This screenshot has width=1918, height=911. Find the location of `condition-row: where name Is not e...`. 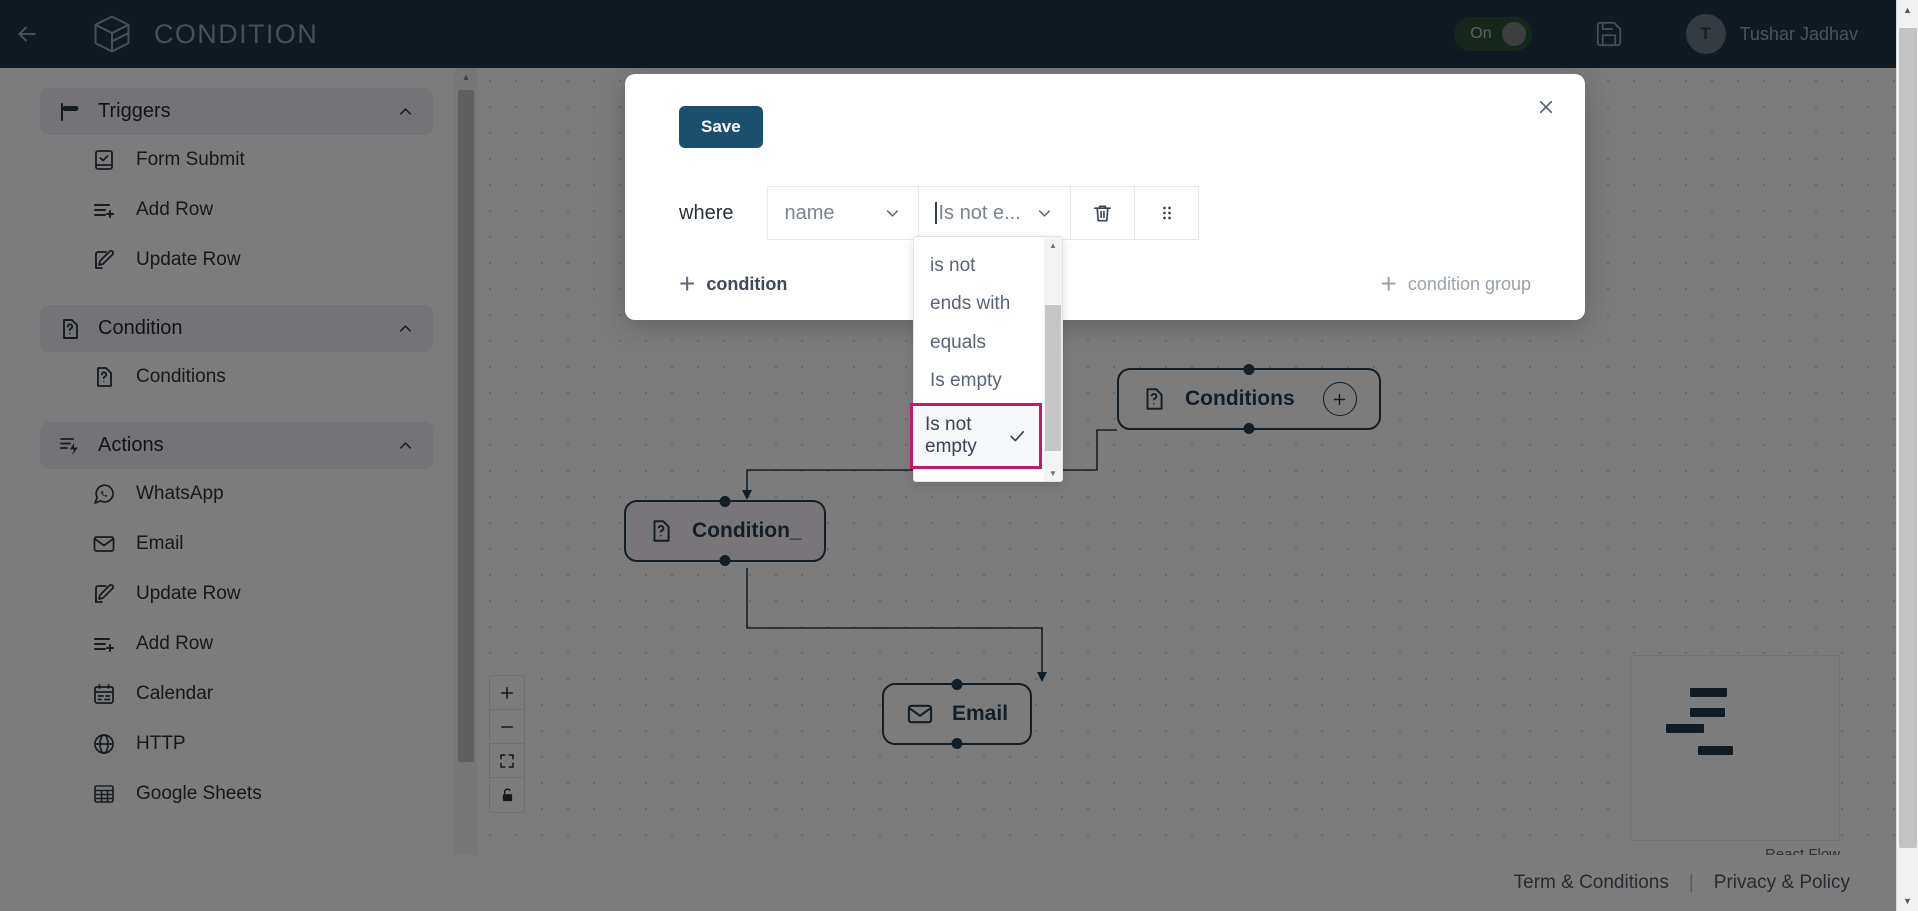

condition-row: where name Is not e... is located at coordinates (939, 213).